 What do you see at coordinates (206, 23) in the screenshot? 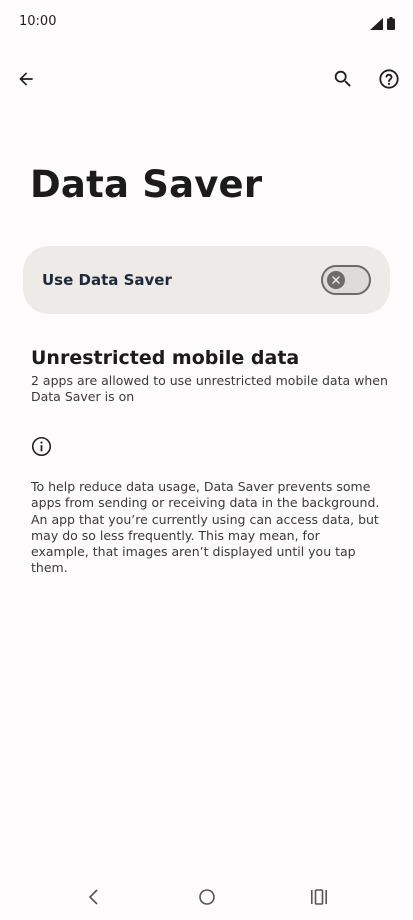
I see `status-bar: 10:00` at bounding box center [206, 23].